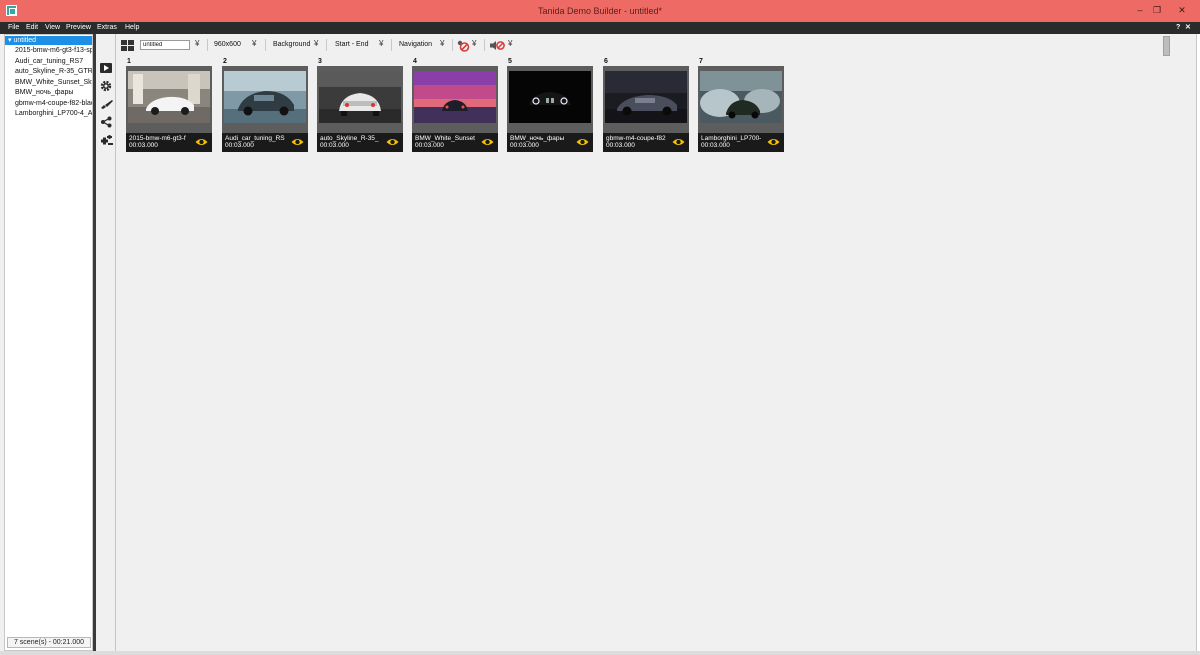 The width and height of the screenshot is (1200, 655). What do you see at coordinates (606, 61) in the screenshot?
I see `scene-number: 6` at bounding box center [606, 61].